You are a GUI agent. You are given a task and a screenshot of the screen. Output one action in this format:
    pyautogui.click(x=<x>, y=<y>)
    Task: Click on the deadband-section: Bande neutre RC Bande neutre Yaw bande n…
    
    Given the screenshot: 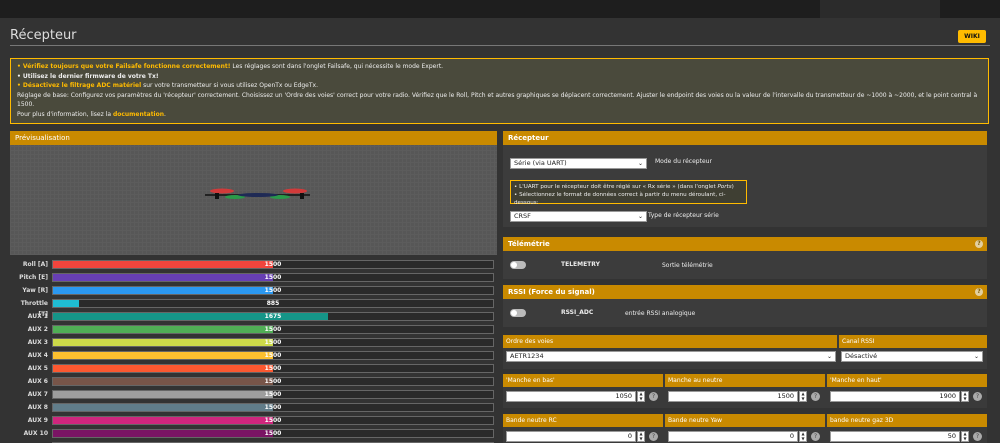 What is the action you would take?
    pyautogui.click(x=745, y=428)
    